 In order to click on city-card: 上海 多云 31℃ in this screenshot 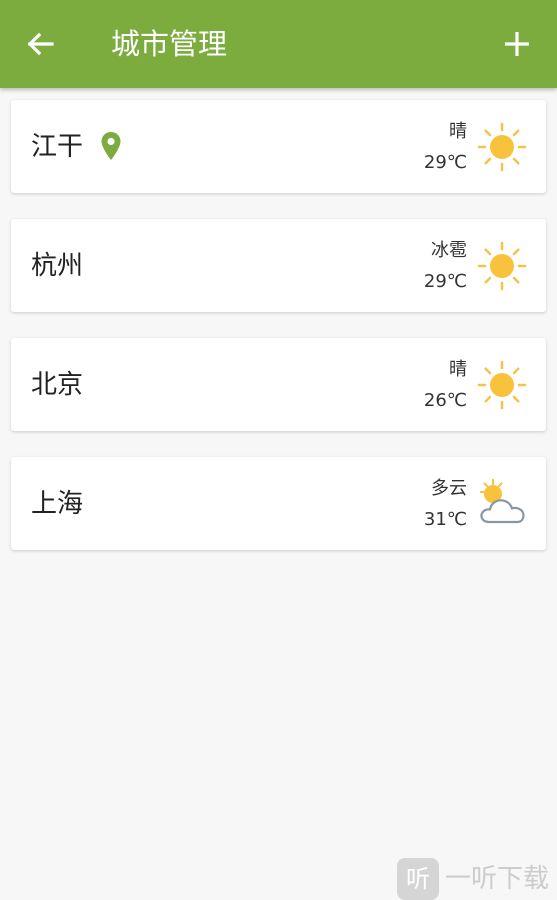, I will do `click(278, 503)`.